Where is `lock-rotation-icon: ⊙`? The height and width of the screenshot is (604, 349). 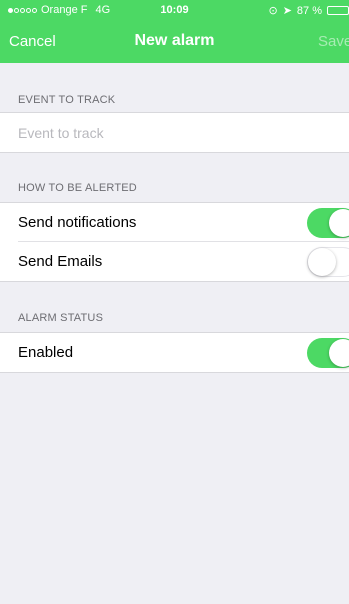
lock-rotation-icon: ⊙ is located at coordinates (273, 11).